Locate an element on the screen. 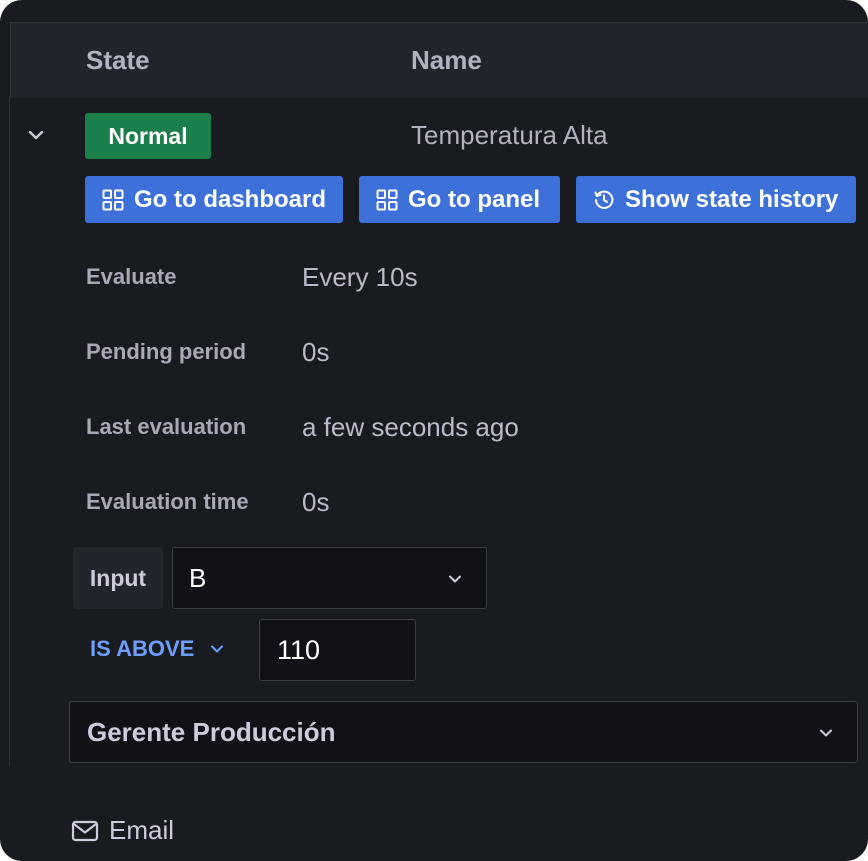 This screenshot has height=861, width=868. evaluation-time-value: 0s is located at coordinates (316, 502).